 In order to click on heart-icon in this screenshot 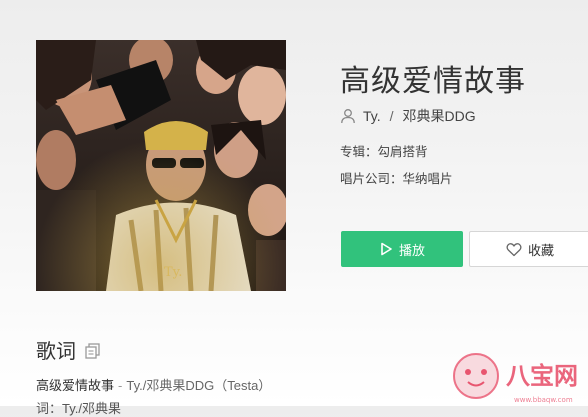, I will do `click(514, 249)`.